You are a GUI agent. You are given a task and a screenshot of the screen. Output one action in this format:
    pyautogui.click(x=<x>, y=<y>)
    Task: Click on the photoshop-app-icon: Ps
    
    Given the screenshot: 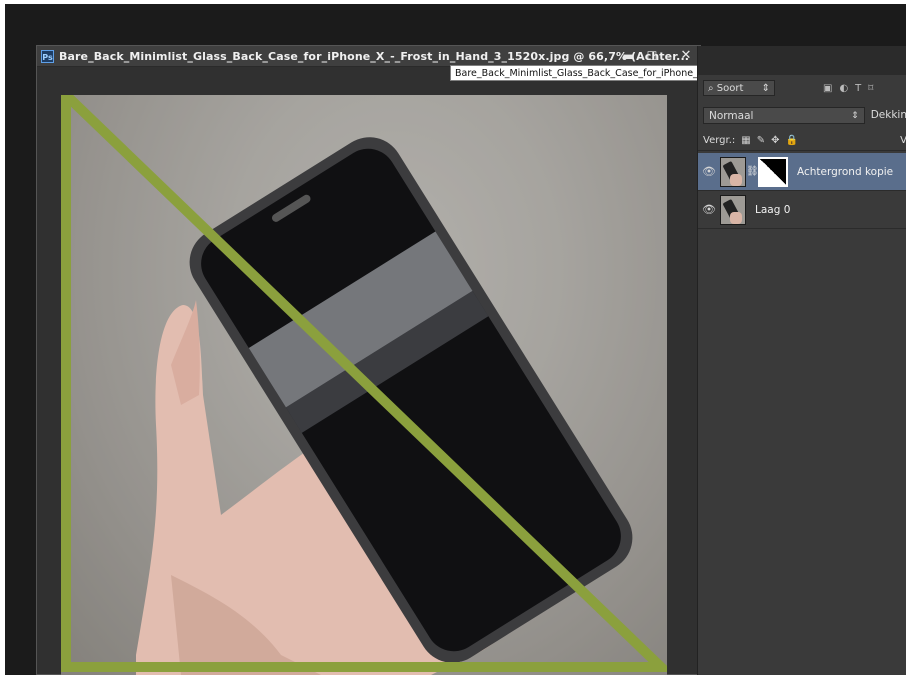 What is the action you would take?
    pyautogui.click(x=47, y=56)
    